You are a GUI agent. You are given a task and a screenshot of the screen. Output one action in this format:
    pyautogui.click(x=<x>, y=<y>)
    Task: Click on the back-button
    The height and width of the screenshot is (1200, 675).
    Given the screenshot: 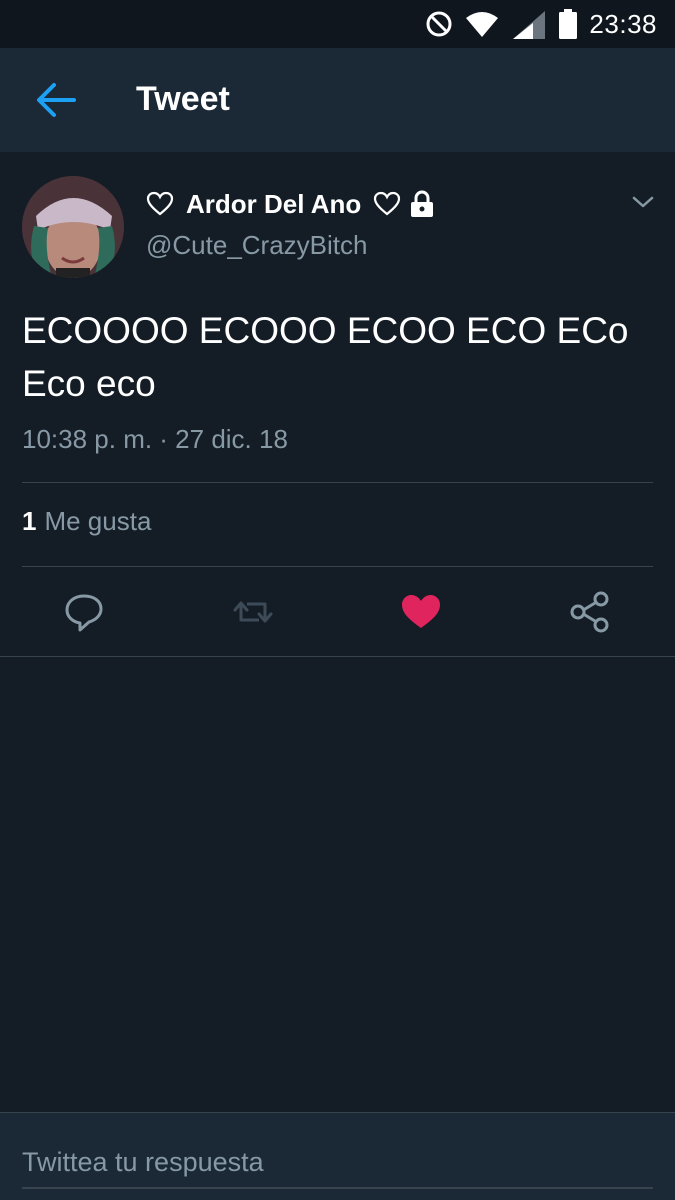 What is the action you would take?
    pyautogui.click(x=56, y=100)
    